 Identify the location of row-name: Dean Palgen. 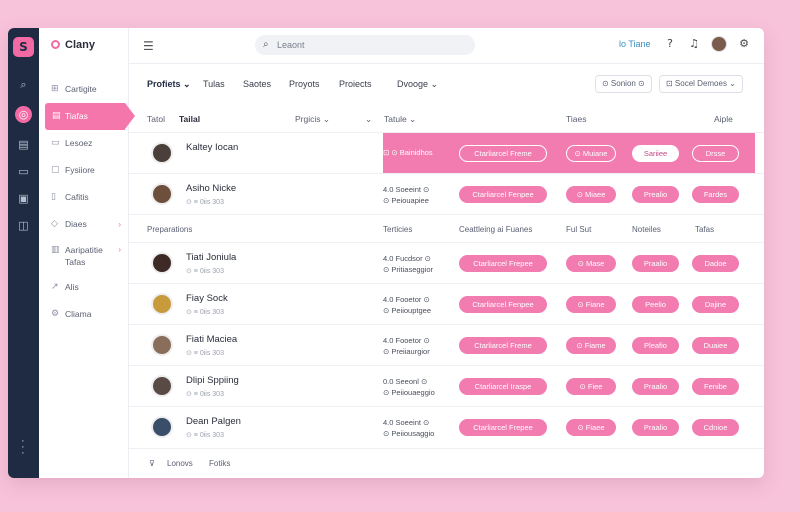
(213, 421).